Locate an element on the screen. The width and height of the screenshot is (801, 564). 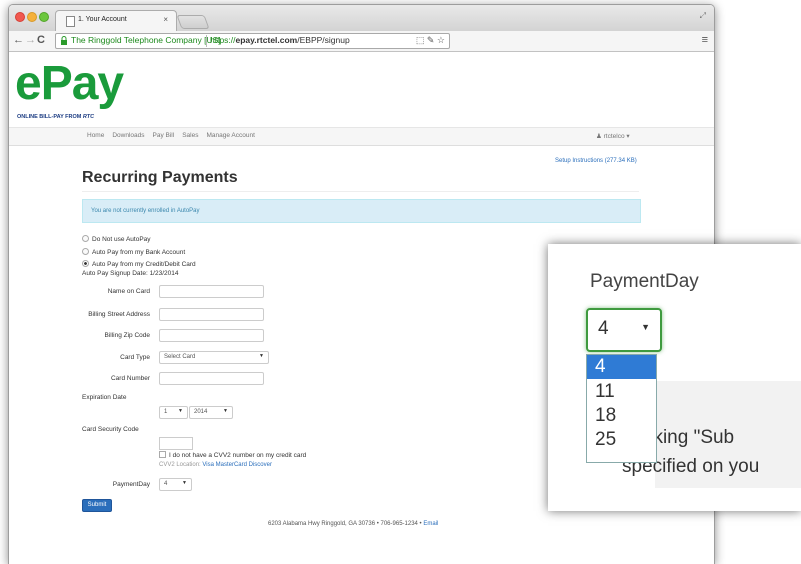
billing-street-input is located at coordinates (211, 314).